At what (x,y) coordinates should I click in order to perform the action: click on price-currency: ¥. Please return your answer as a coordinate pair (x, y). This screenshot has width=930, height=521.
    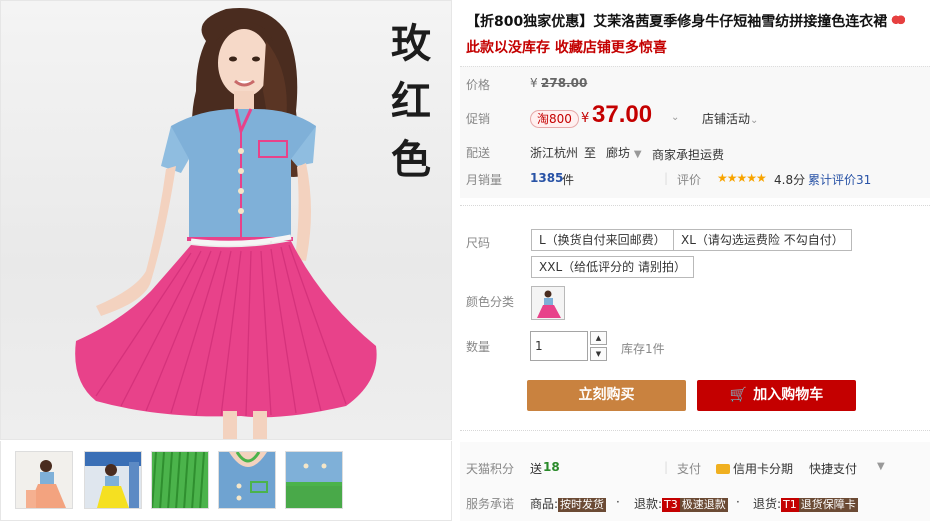
    Looking at the image, I should click on (534, 83).